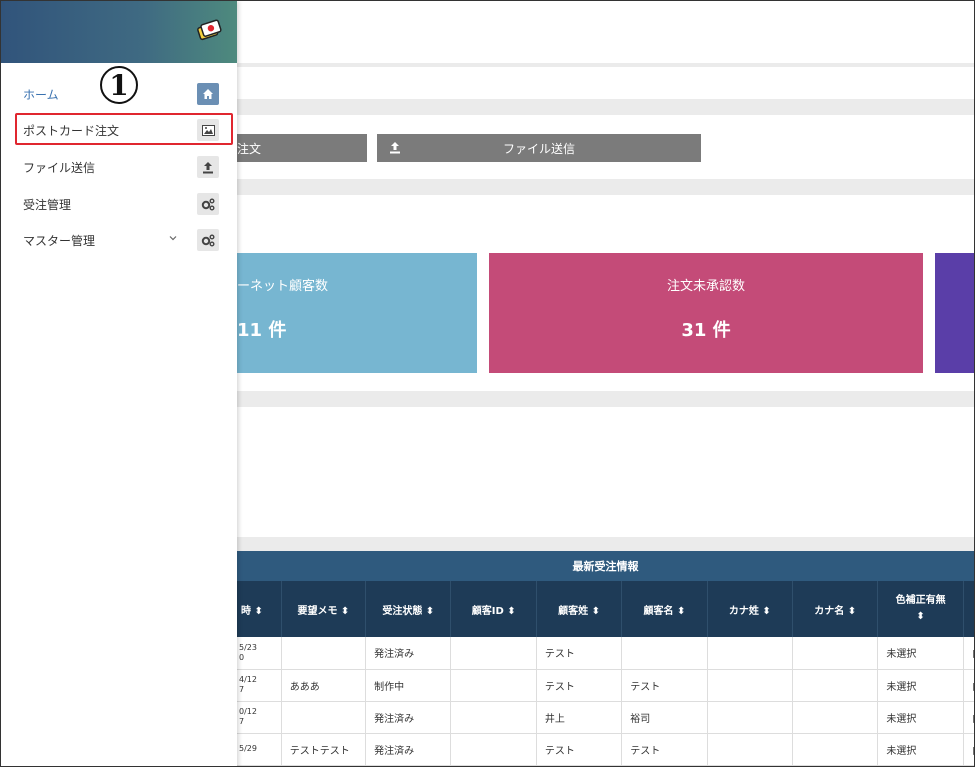  I want to click on table-row: 5/230 発注済み テスト 未選択白, so click(605, 653).